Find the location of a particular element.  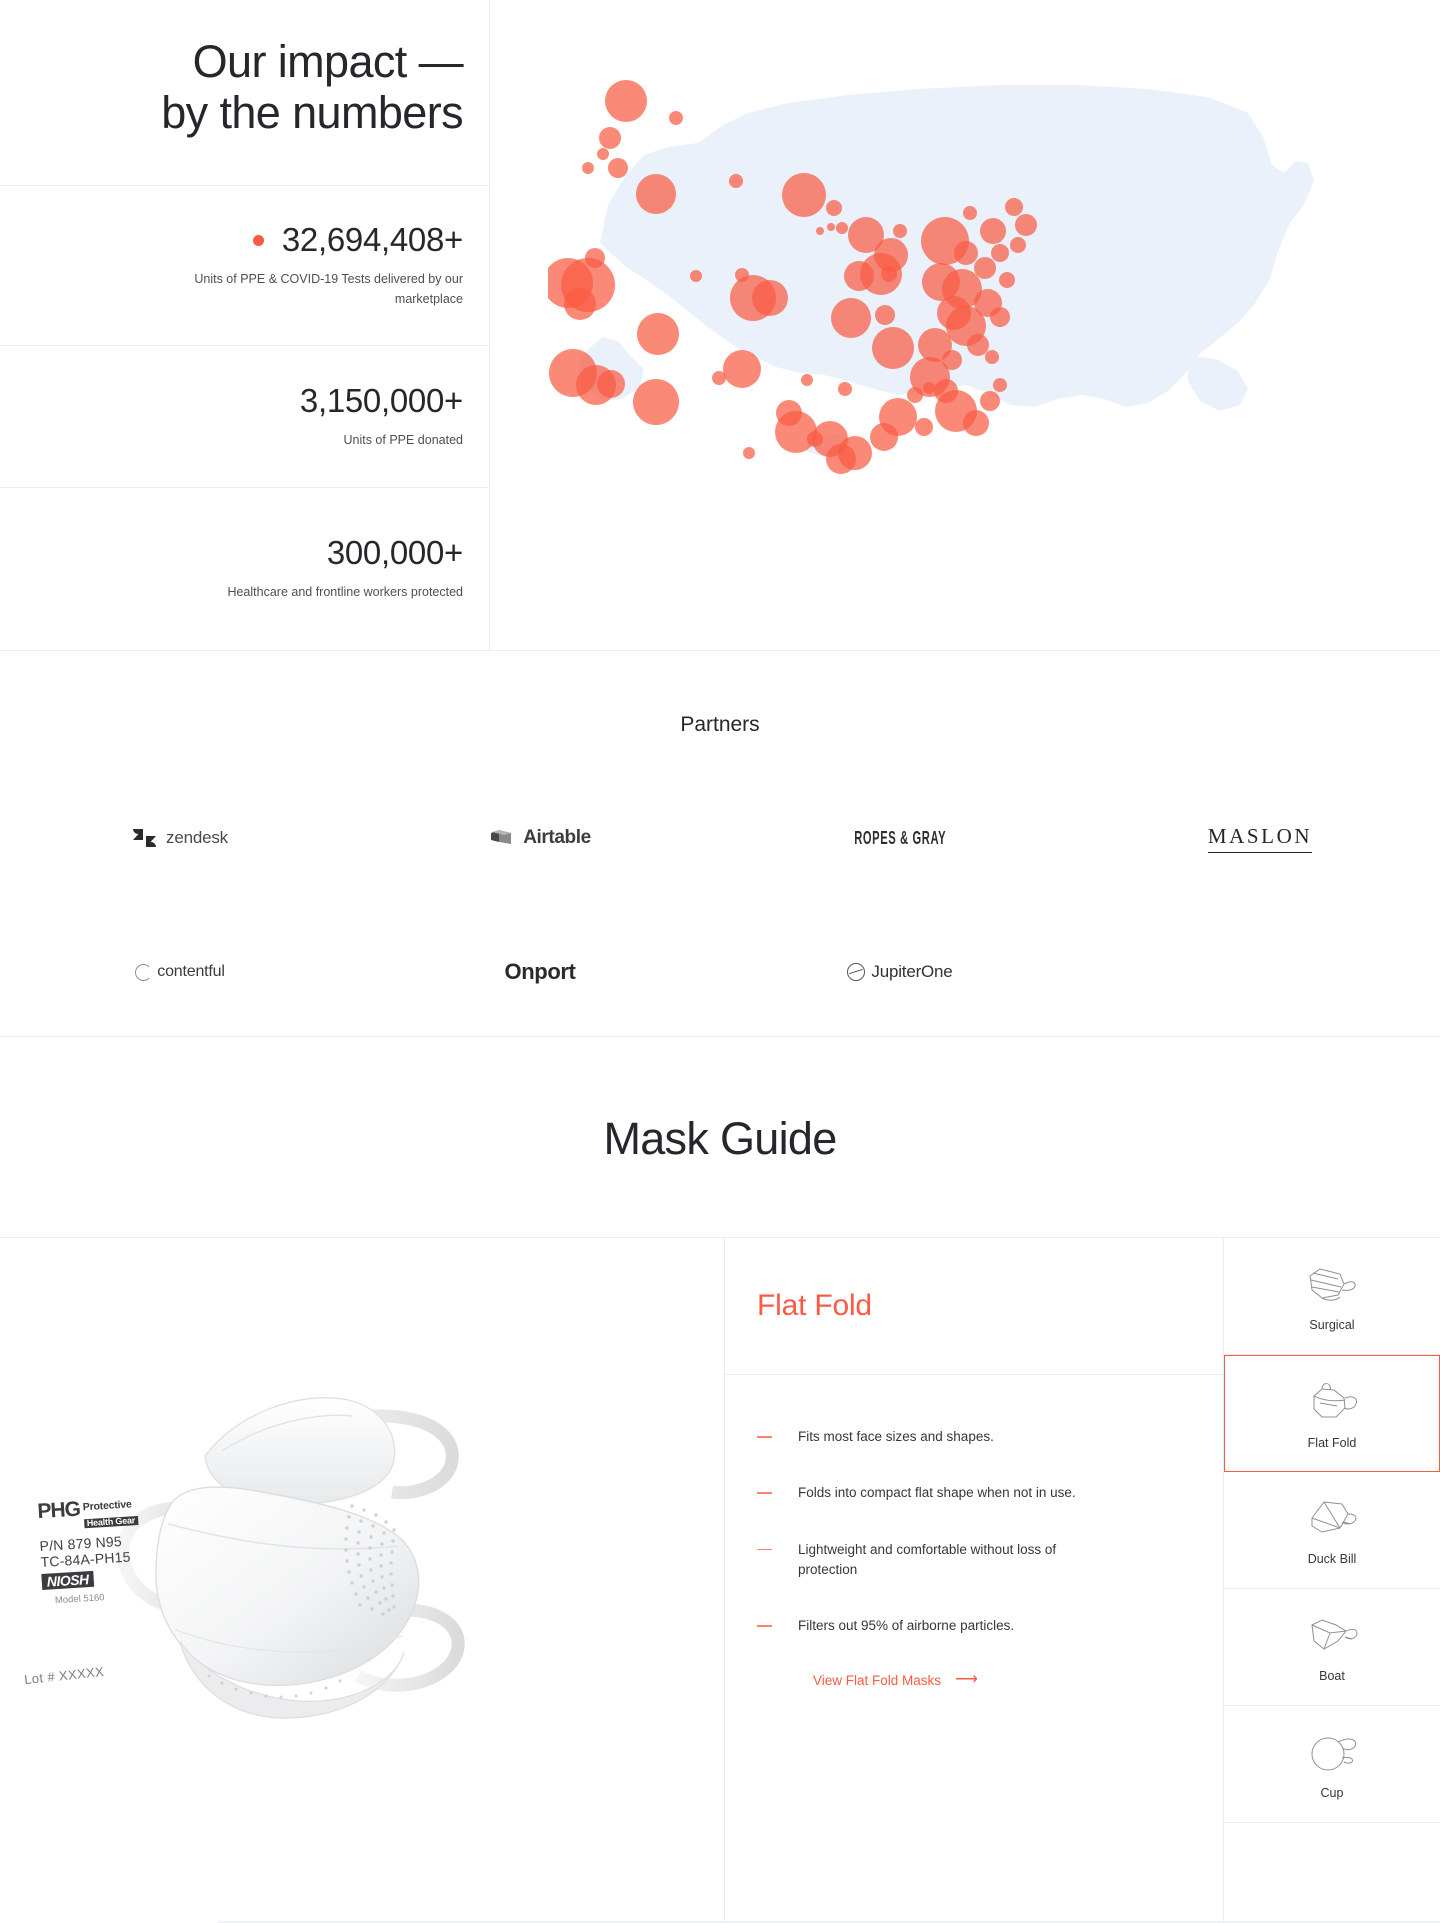

partner-cell-empty is located at coordinates (1260, 972).